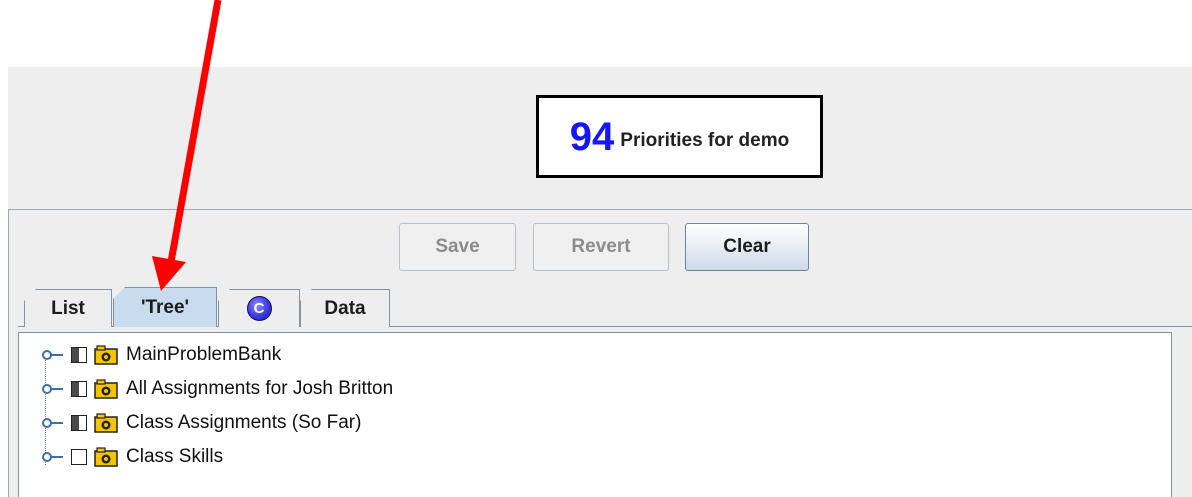 The height and width of the screenshot is (497, 1192). Describe the element at coordinates (594, 423) in the screenshot. I see `tree-item: Class Assignments (So Far)` at that location.